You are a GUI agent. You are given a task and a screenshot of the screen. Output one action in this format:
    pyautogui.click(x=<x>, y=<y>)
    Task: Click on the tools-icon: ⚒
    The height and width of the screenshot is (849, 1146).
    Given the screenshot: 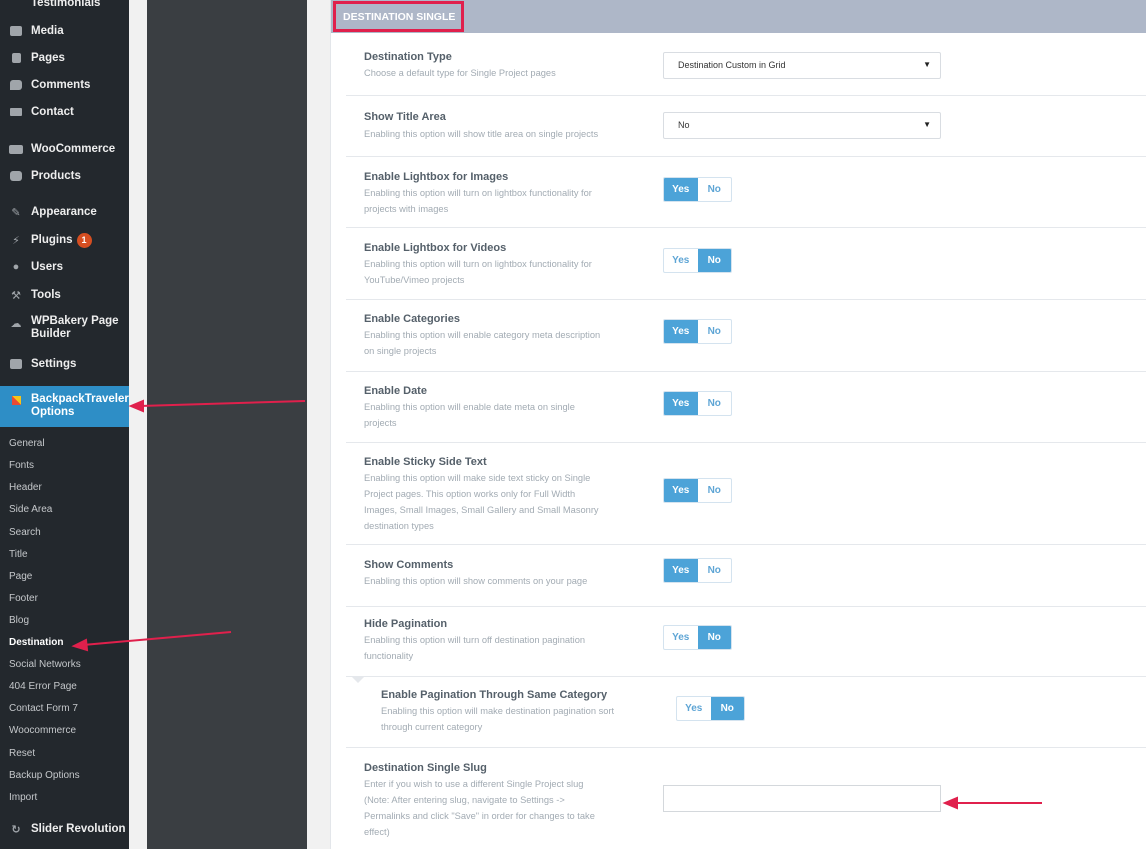 What is the action you would take?
    pyautogui.click(x=16, y=295)
    